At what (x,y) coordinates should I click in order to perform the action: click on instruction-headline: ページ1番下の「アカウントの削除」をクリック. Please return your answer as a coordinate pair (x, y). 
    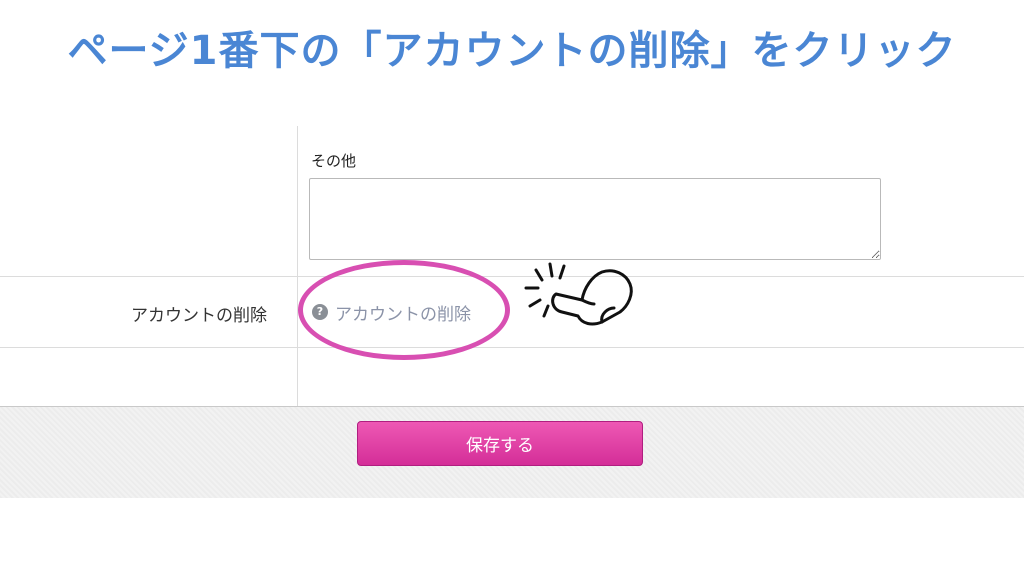
    Looking at the image, I should click on (512, 51).